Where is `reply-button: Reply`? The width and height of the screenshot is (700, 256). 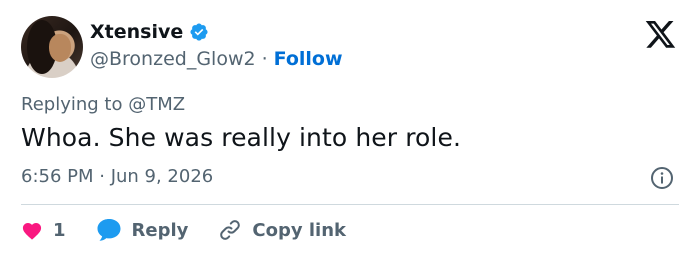 reply-button: Reply is located at coordinates (142, 230).